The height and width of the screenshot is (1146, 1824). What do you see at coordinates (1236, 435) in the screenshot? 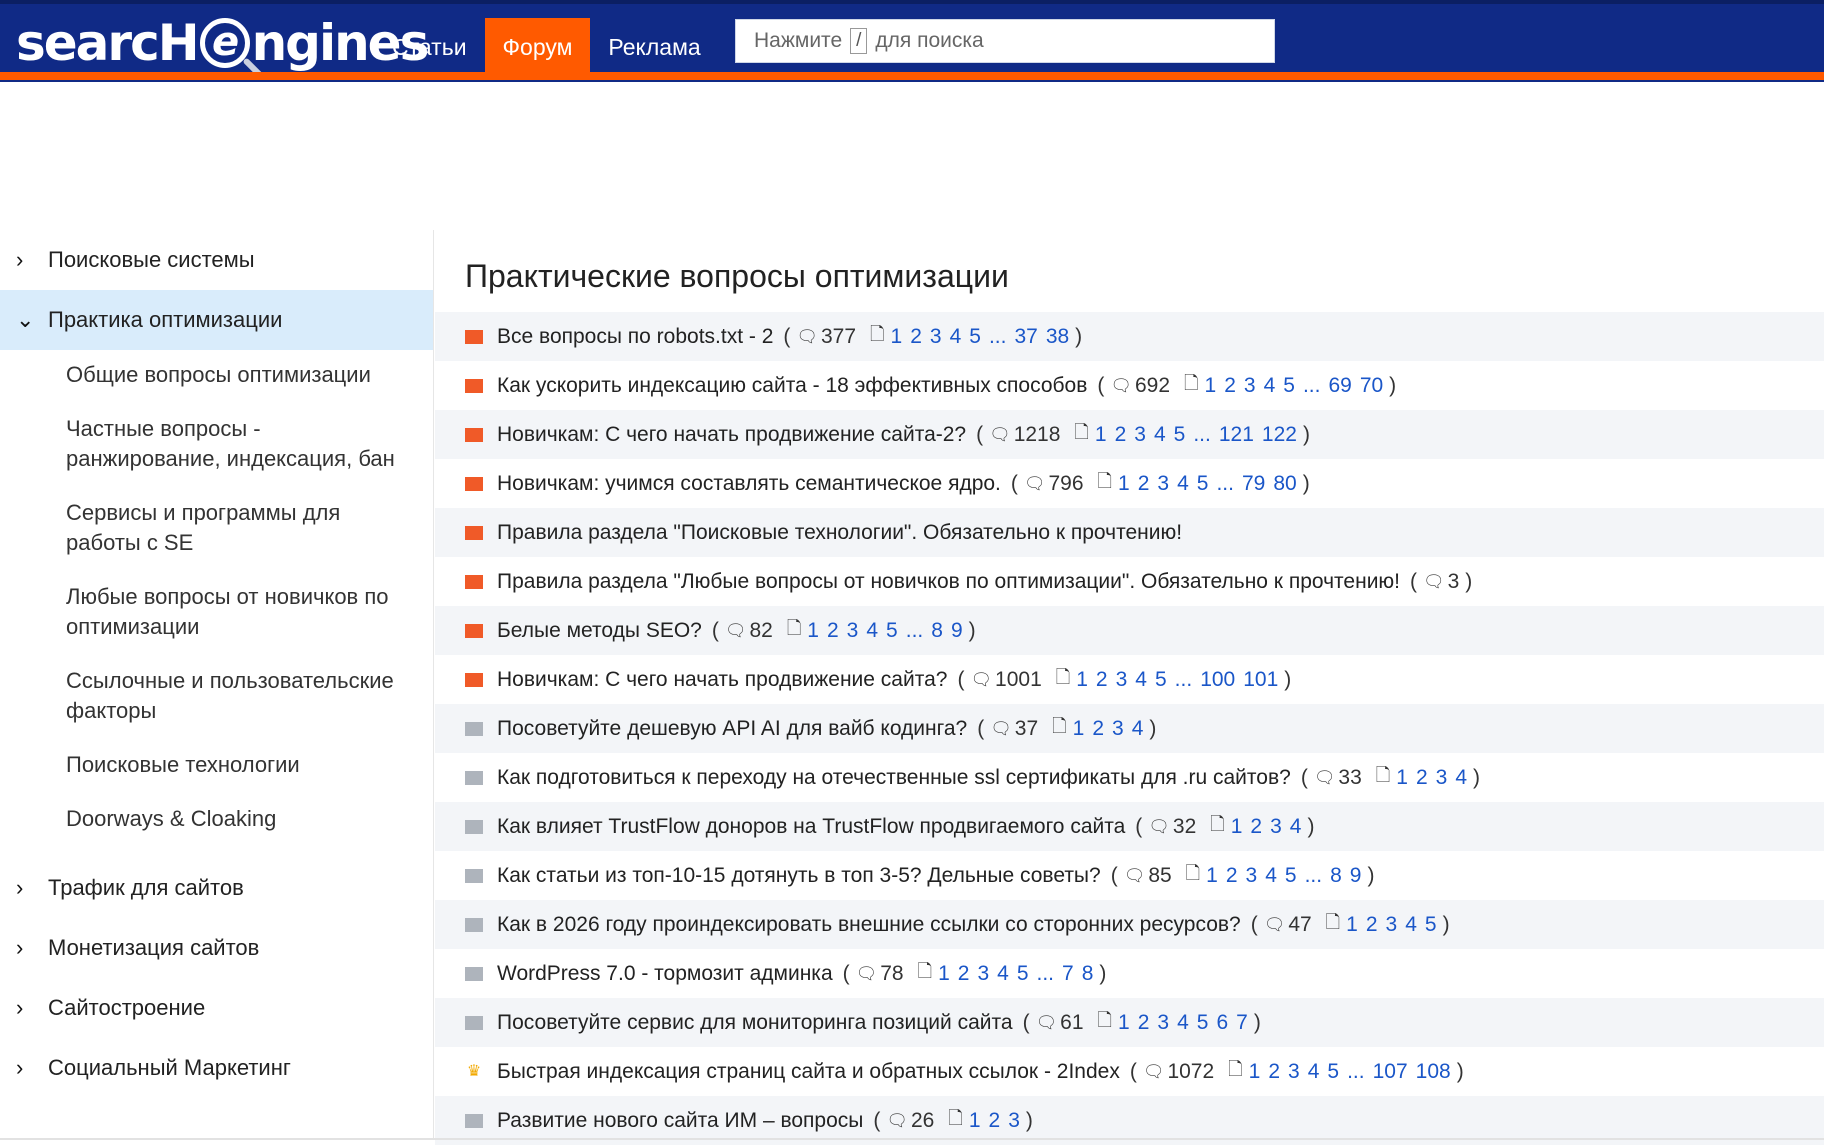
I see `page-link: 121` at bounding box center [1236, 435].